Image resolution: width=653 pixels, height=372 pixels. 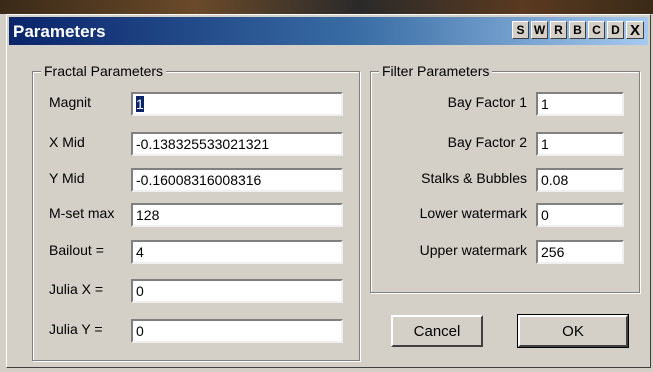 I want to click on close-button: X, so click(x=635, y=30).